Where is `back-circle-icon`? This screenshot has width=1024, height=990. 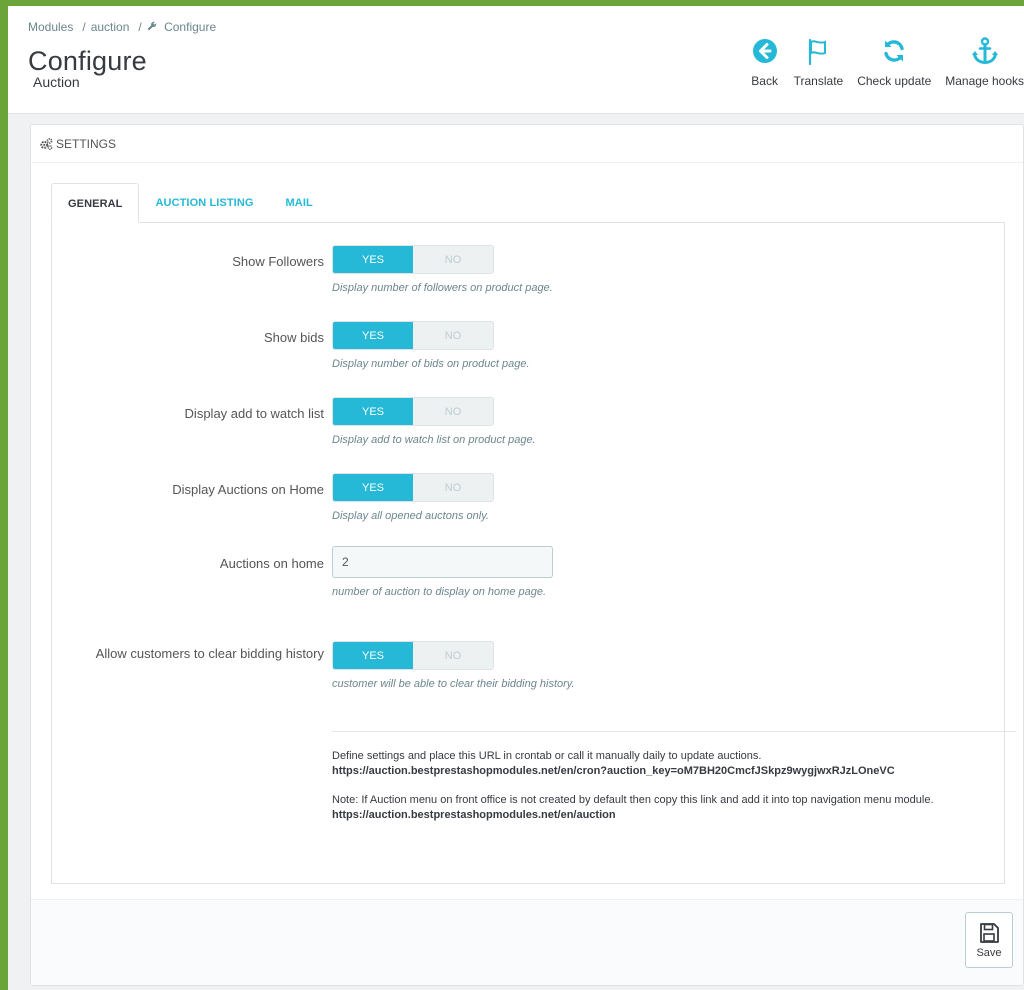 back-circle-icon is located at coordinates (764, 51).